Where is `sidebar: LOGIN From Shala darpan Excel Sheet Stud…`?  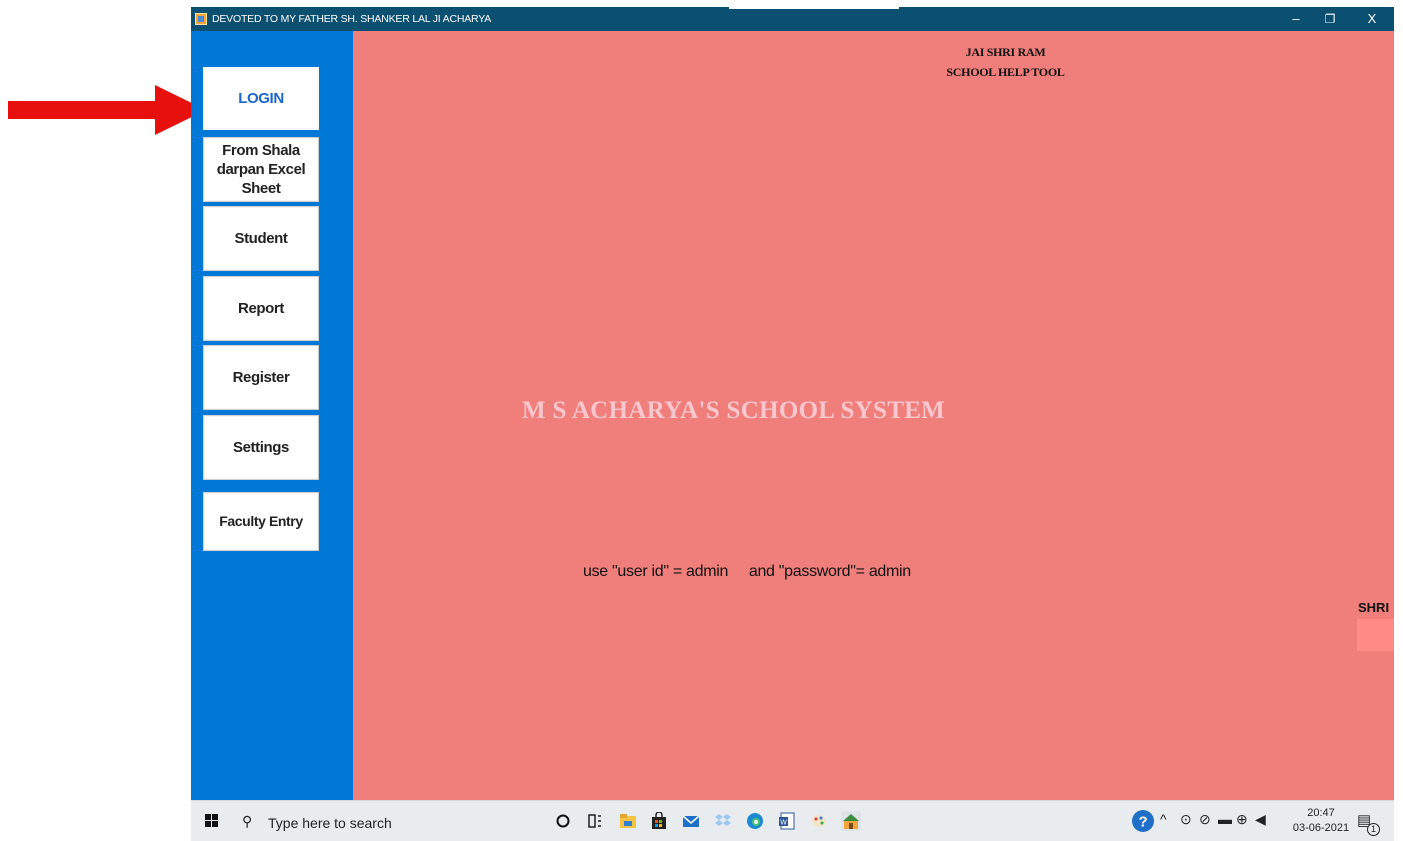
sidebar: LOGIN From Shala darpan Excel Sheet Stud… is located at coordinates (272, 415).